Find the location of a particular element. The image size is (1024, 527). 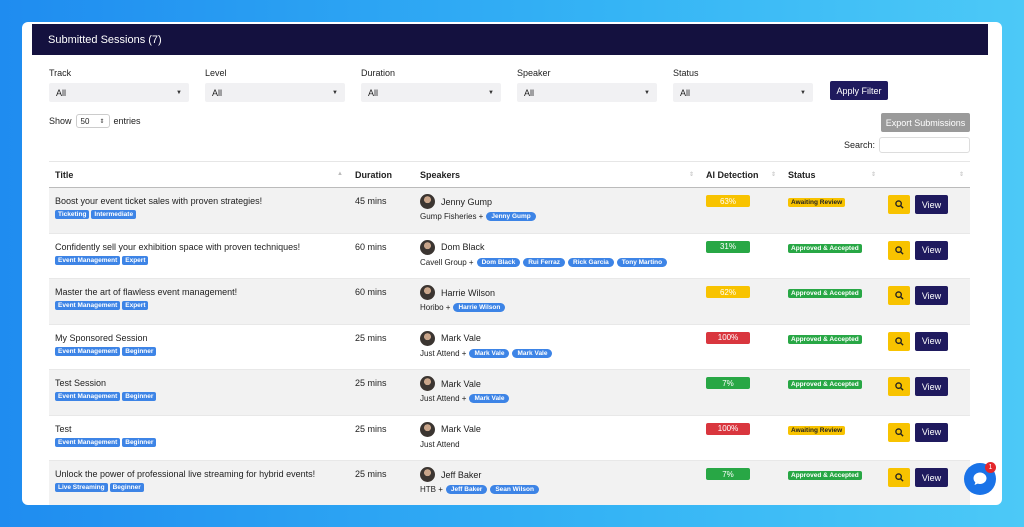

primary-speaker: Mark Vale is located at coordinates (560, 383).